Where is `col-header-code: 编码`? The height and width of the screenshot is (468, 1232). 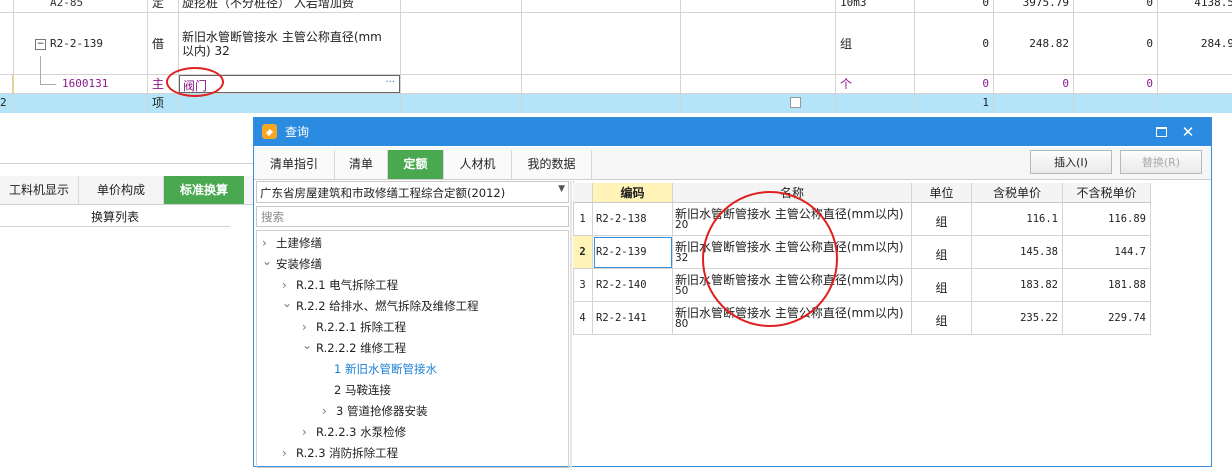 col-header-code: 编码 is located at coordinates (633, 193).